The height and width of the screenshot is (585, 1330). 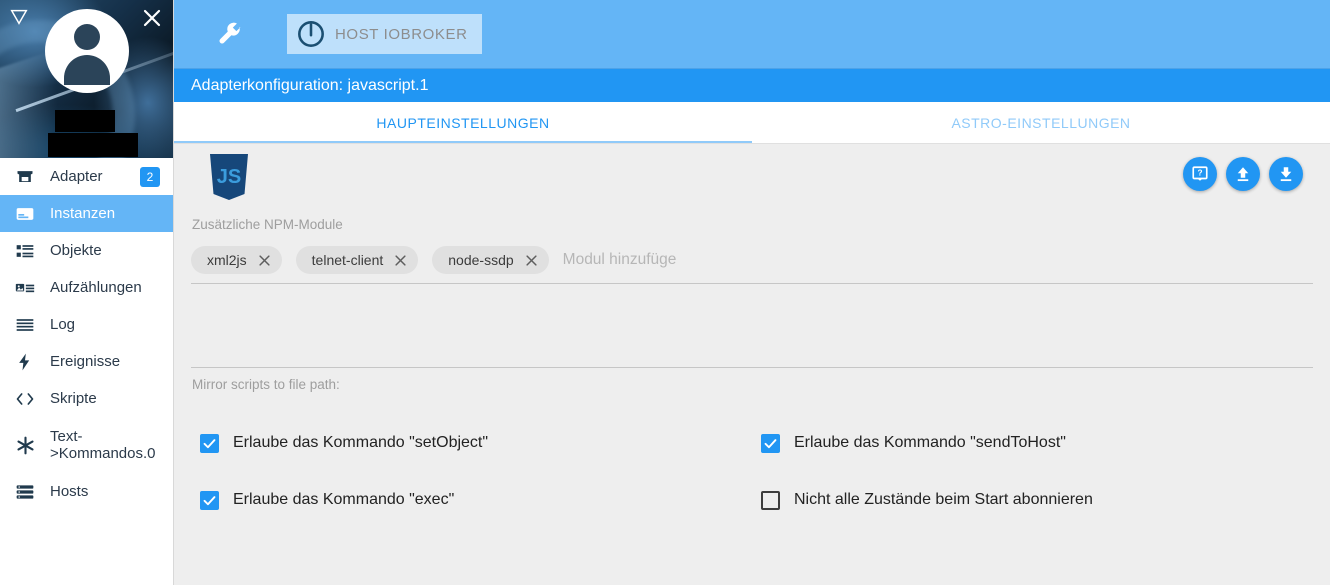 I want to click on upload-button, so click(x=1243, y=174).